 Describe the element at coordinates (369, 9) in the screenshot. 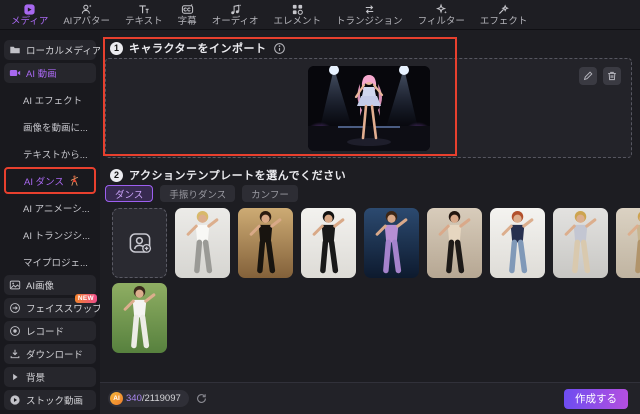

I see `transition-icon` at that location.